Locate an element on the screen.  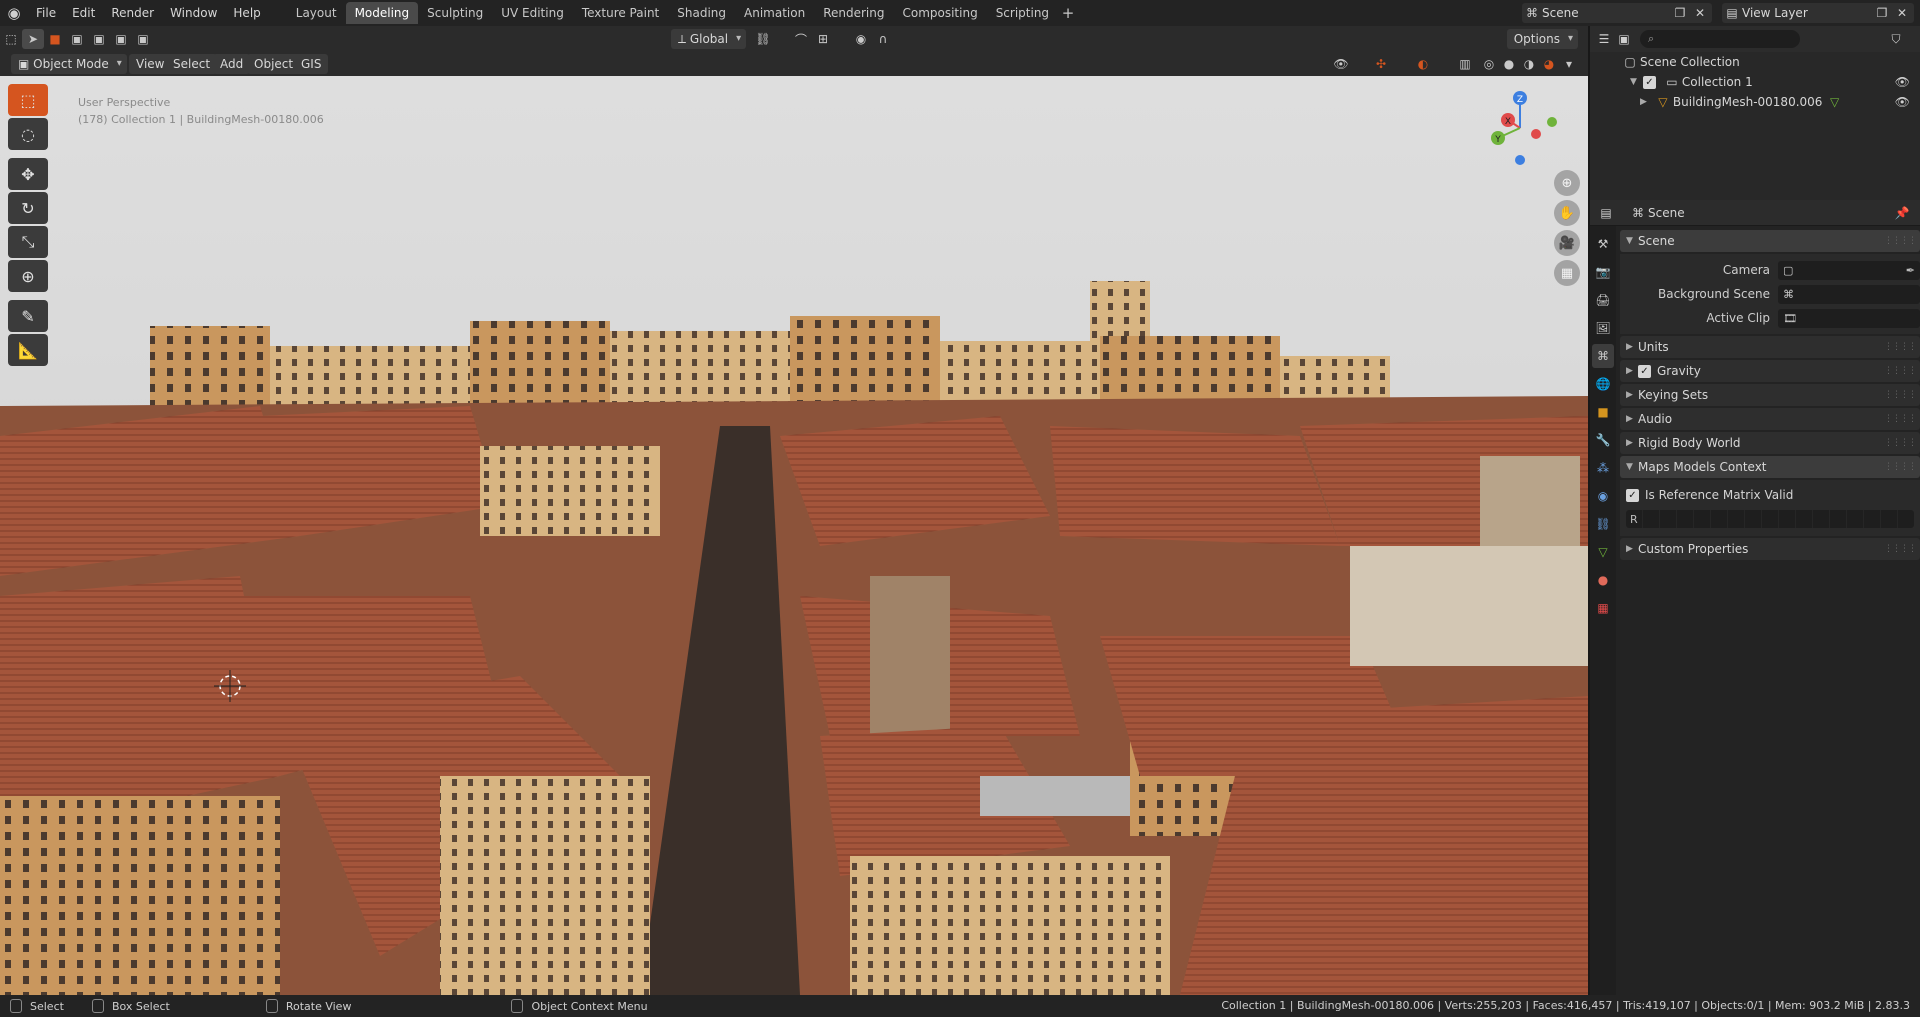
constraints-tab-icon: ⛓ is located at coordinates (1603, 524).